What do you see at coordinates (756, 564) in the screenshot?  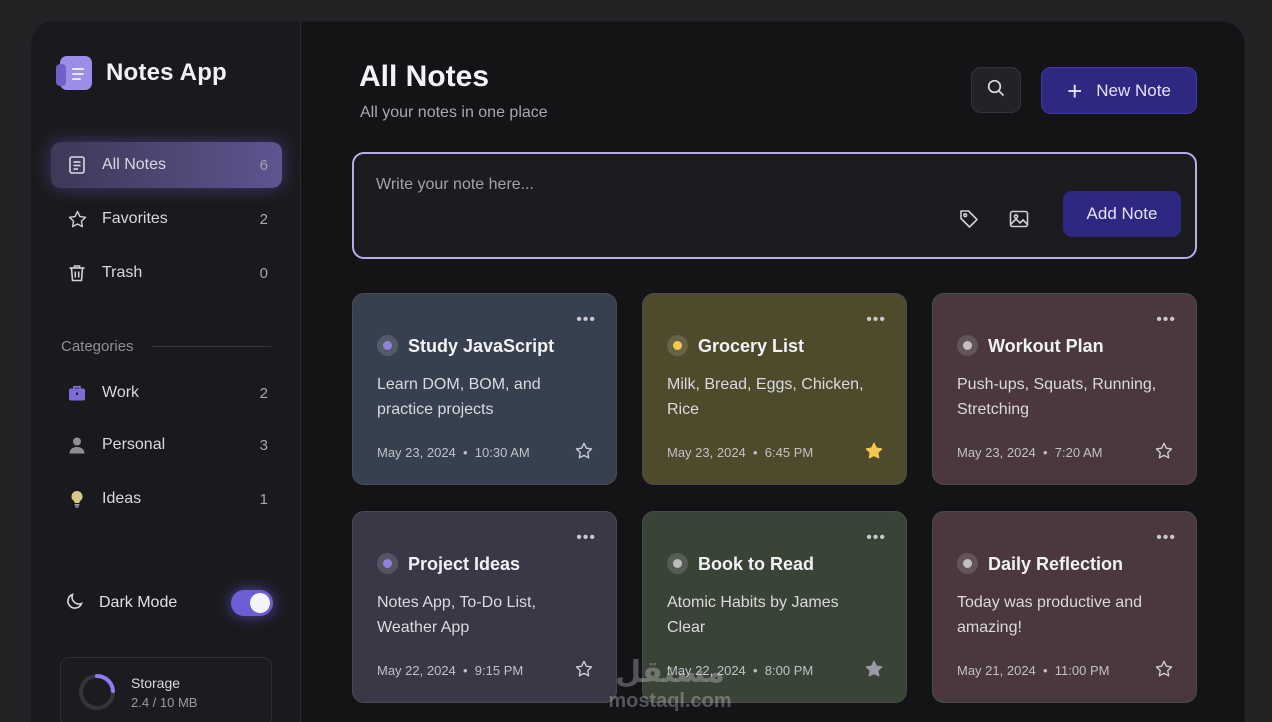 I see `note-title: Book to Read` at bounding box center [756, 564].